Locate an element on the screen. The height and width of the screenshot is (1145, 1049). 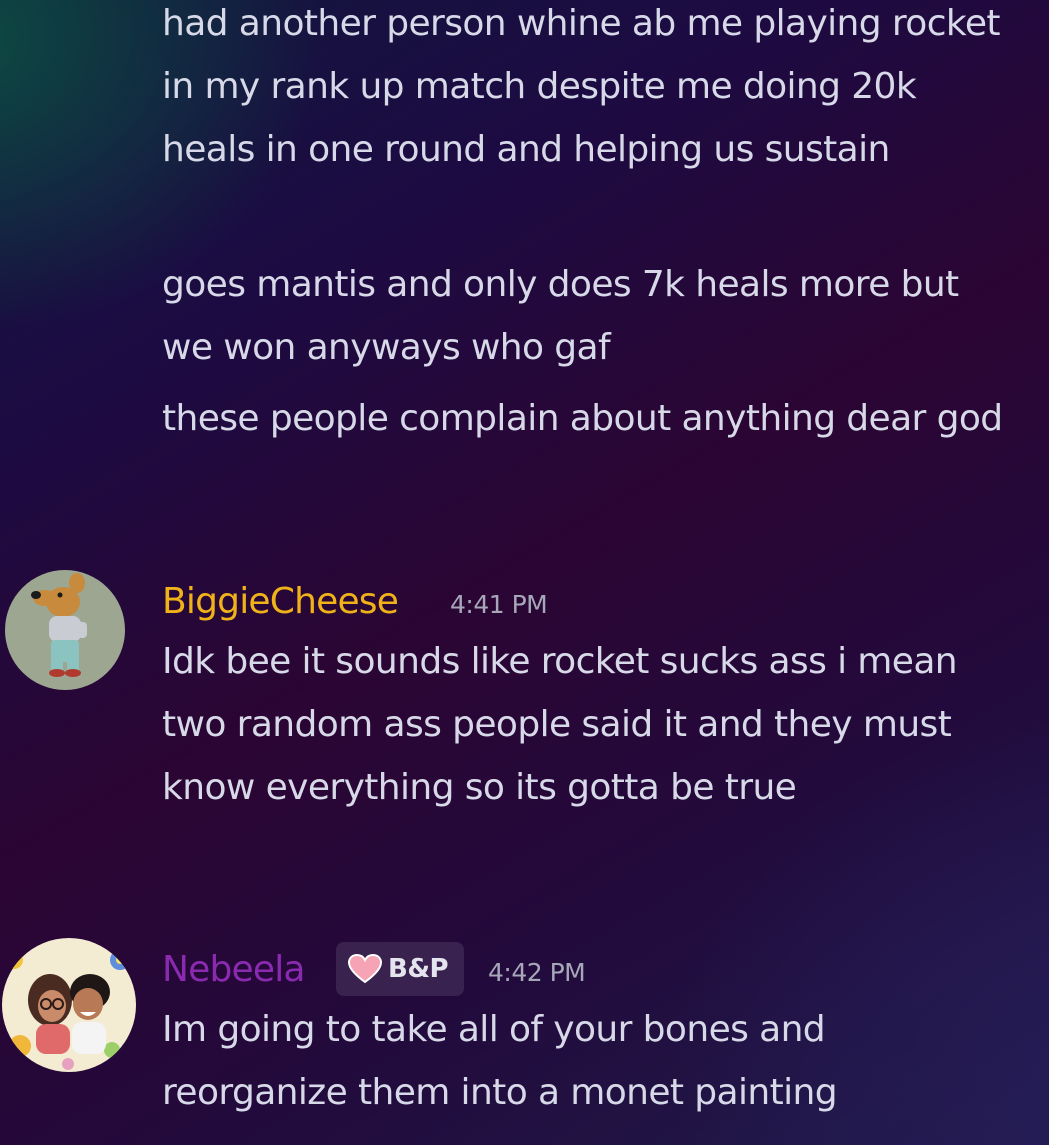
role-tag-label: B&P is located at coordinates (418, 969).